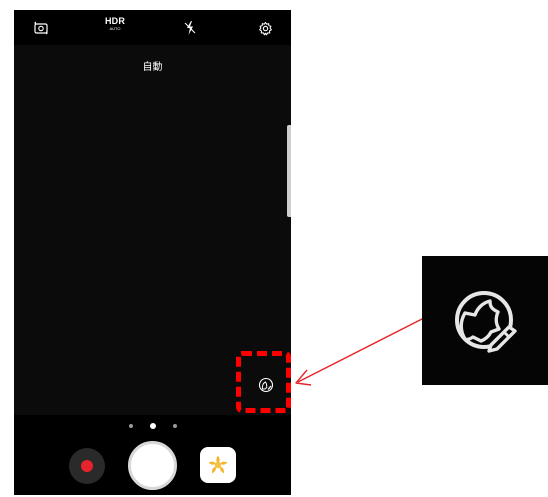 The image size is (548, 497). What do you see at coordinates (360, 351) in the screenshot?
I see `callout-arrow` at bounding box center [360, 351].